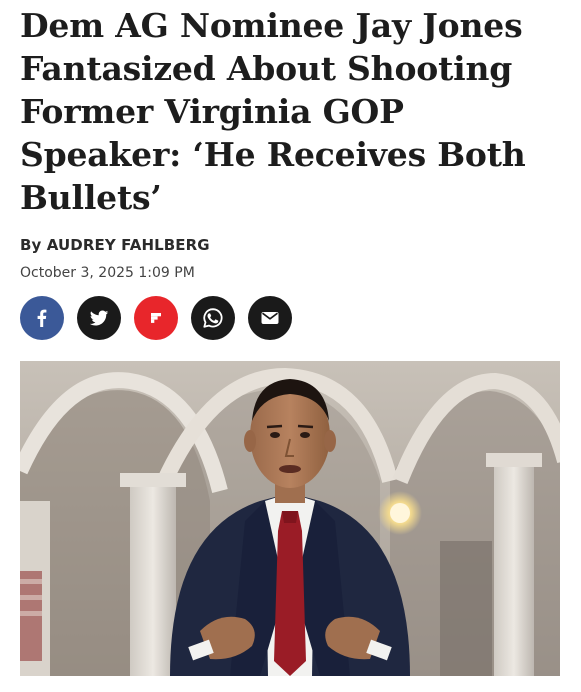 The image size is (581, 692). I want to click on flipboard-icon, so click(156, 318).